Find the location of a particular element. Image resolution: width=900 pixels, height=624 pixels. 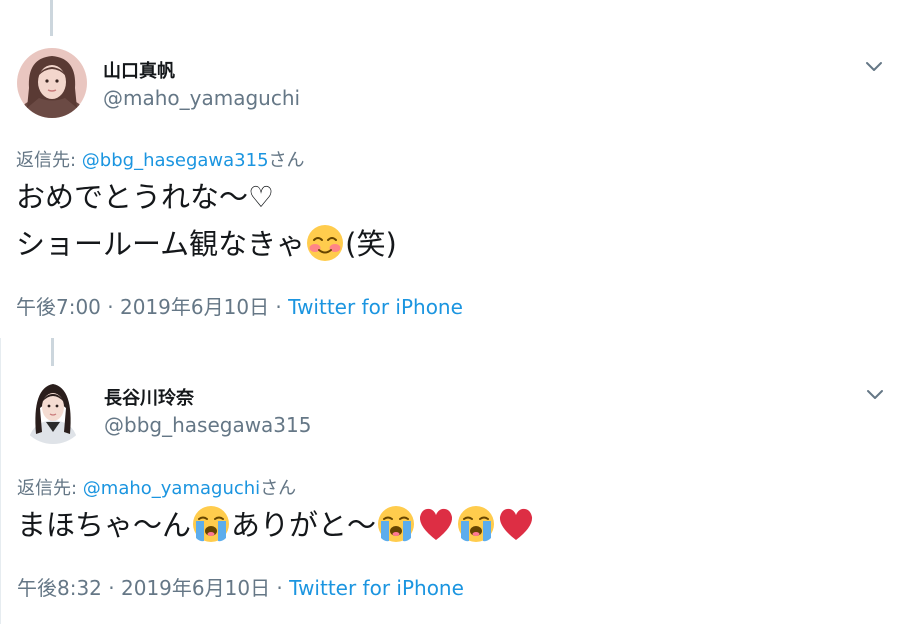

user-handle: @maho_yamaguchi is located at coordinates (201, 98).